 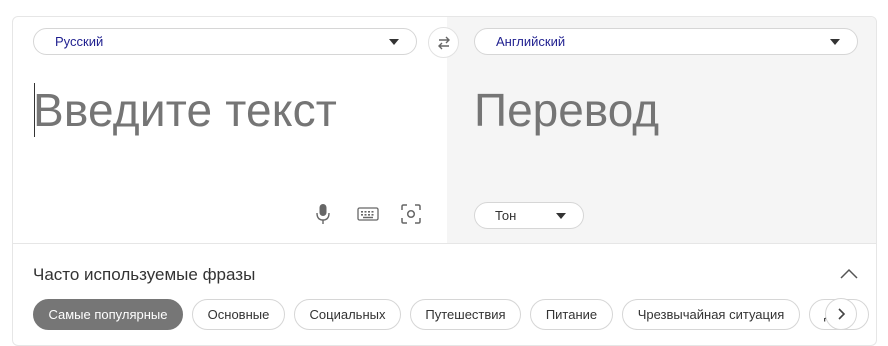 I want to click on target-language-select: Английский, so click(x=666, y=41).